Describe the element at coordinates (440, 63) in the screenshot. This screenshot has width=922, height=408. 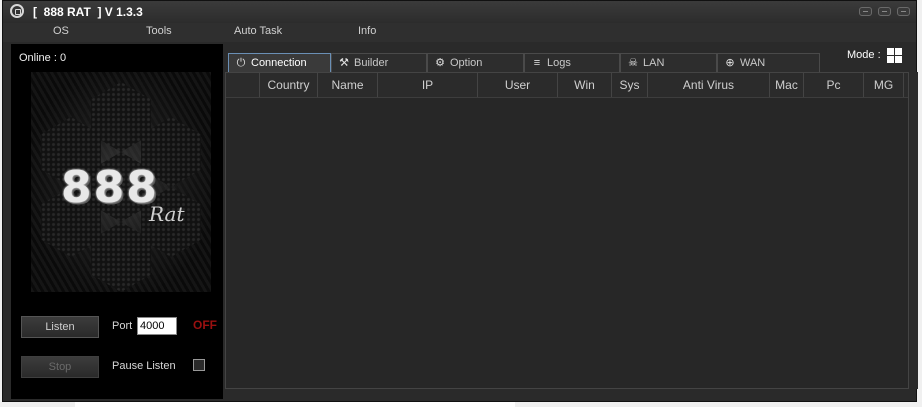
I see `gear-icon: ⚙` at that location.